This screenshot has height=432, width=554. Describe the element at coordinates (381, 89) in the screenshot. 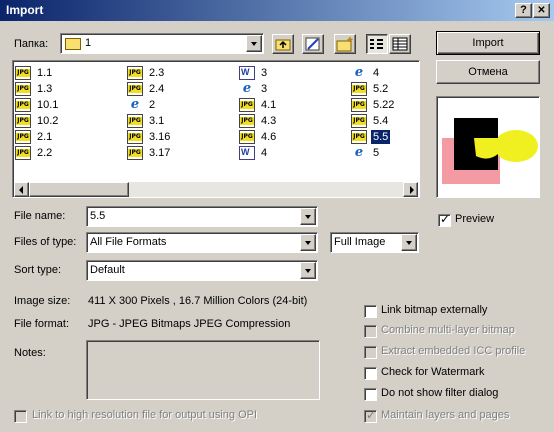

I see `file-name: 5.2` at that location.